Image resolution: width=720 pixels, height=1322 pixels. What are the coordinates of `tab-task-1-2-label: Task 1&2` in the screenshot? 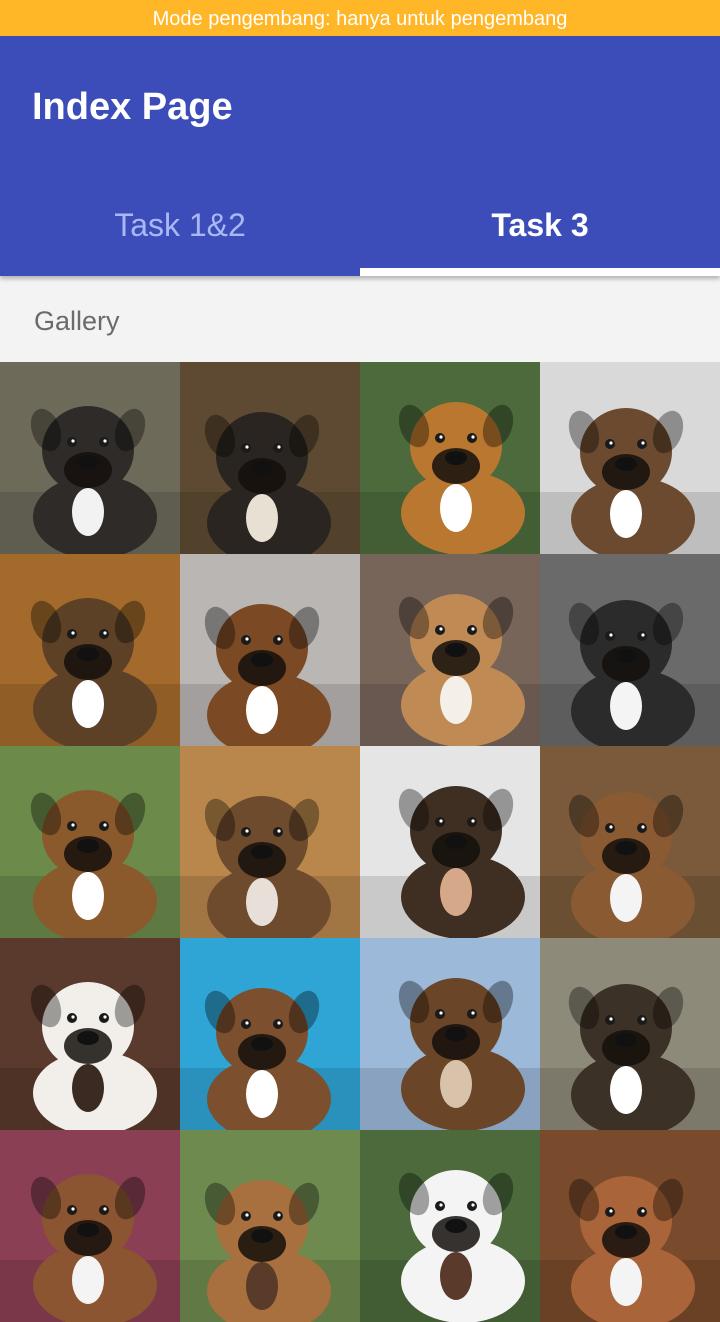 It's located at (180, 224).